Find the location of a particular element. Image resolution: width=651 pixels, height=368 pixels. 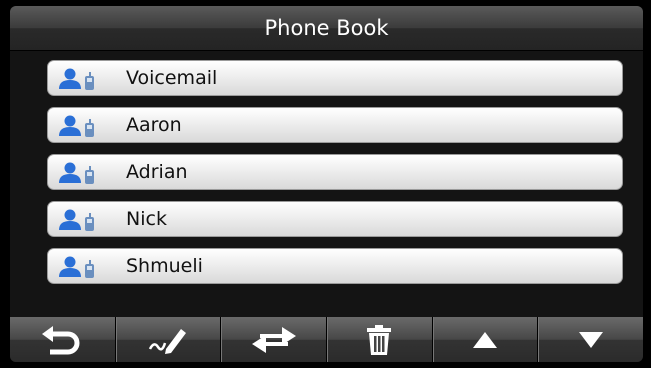

contact-row-voicemail: Voicemail is located at coordinates (335, 78).